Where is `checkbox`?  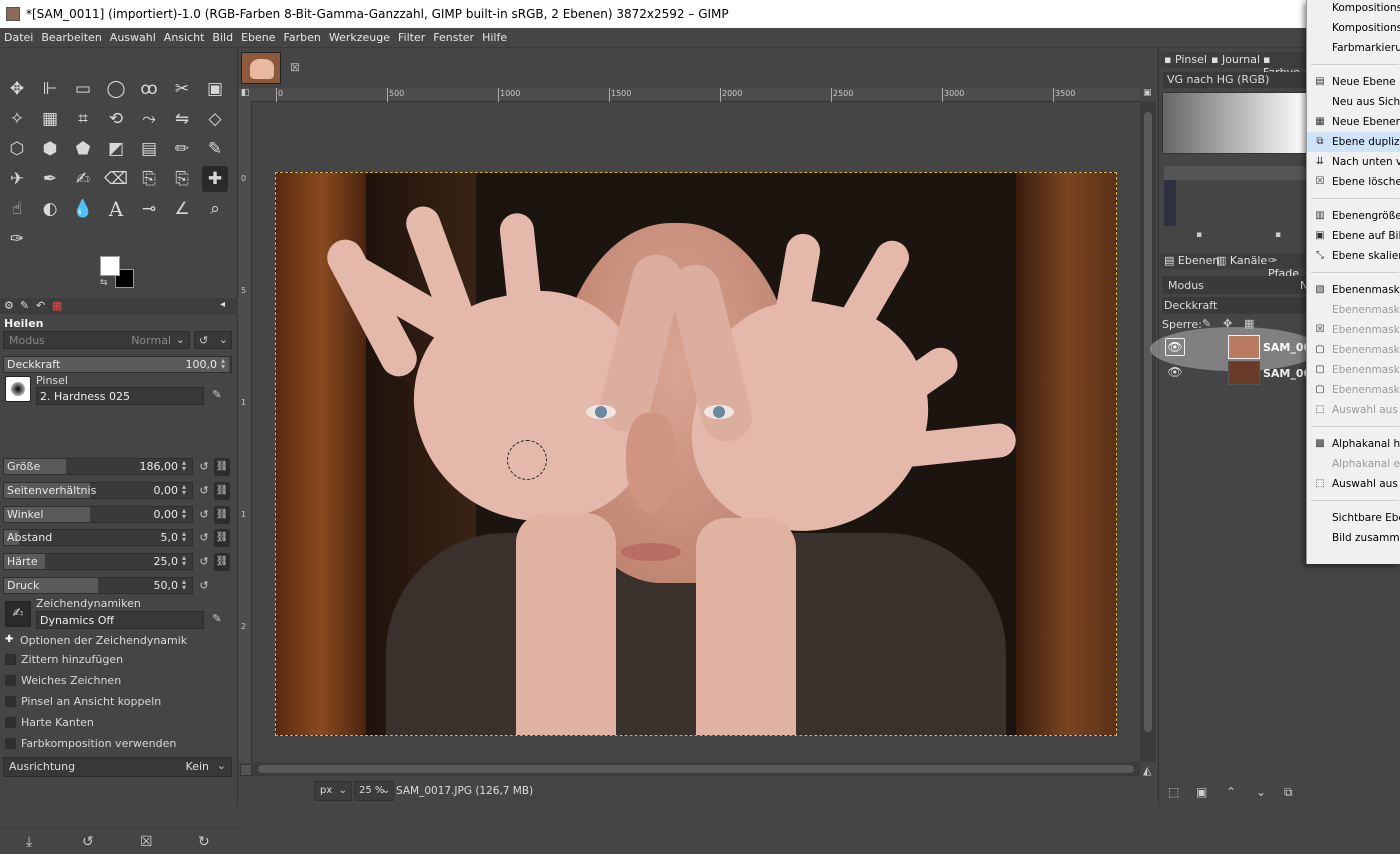 checkbox is located at coordinates (10, 701).